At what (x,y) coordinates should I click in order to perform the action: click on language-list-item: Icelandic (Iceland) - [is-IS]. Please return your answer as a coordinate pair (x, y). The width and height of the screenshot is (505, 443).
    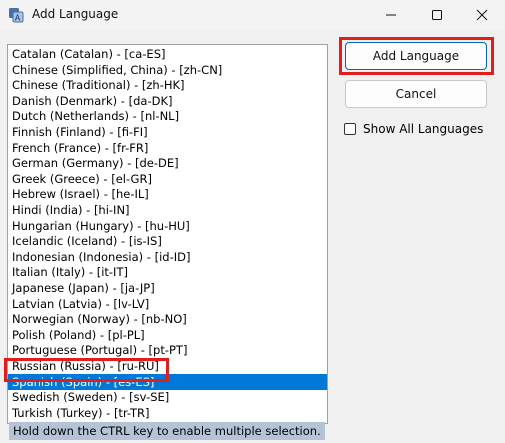
    Looking at the image, I should click on (167, 241).